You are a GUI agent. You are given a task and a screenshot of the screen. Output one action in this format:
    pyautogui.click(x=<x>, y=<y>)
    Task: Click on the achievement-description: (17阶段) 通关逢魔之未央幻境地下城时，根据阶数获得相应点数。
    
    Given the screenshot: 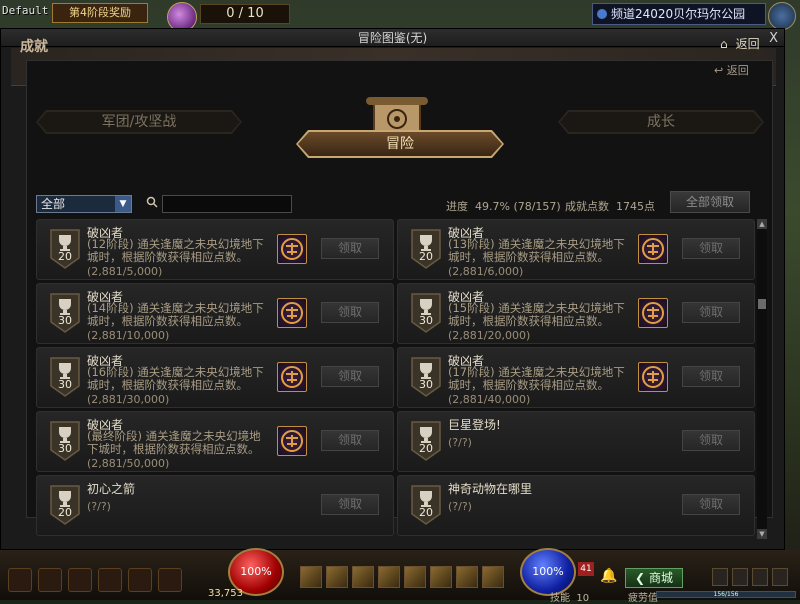 What is the action you would take?
    pyautogui.click(x=536, y=378)
    